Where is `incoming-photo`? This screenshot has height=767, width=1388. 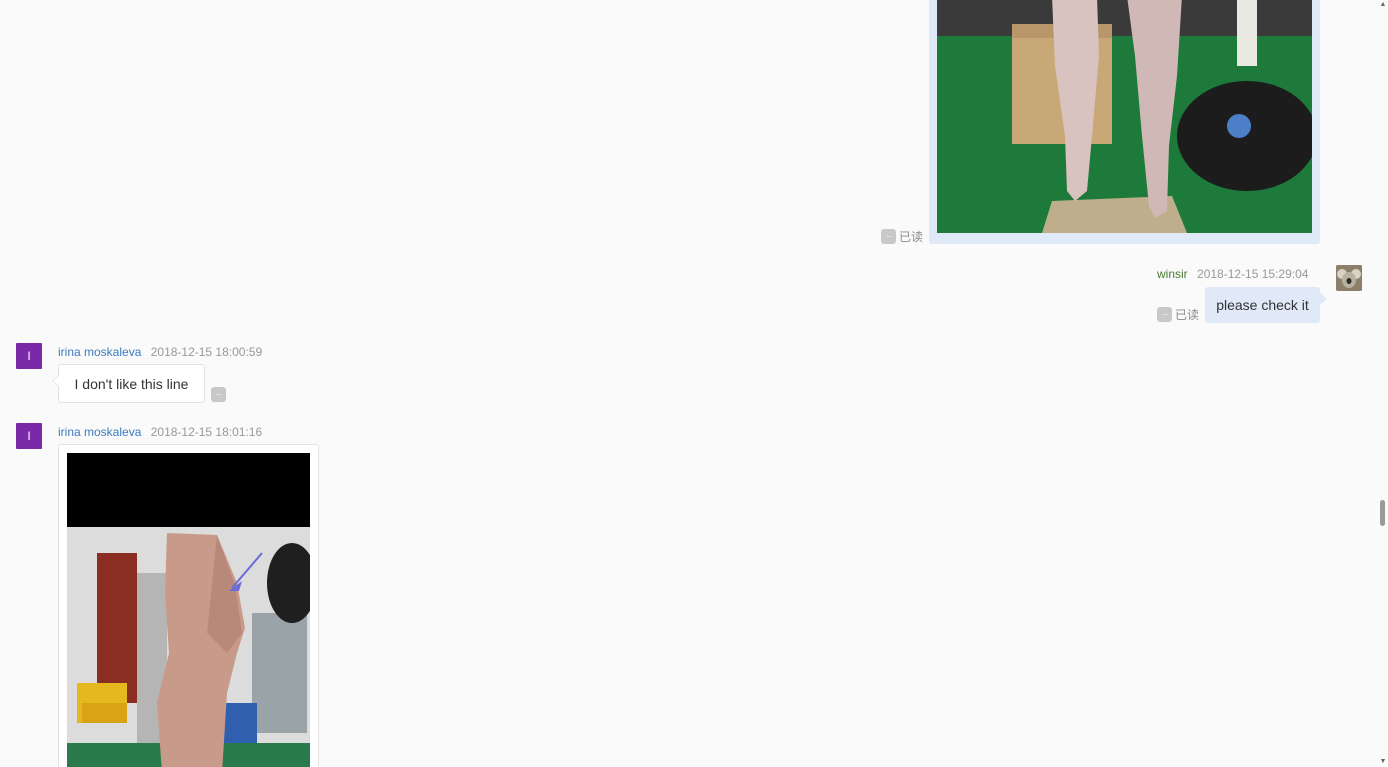 incoming-photo is located at coordinates (188, 610).